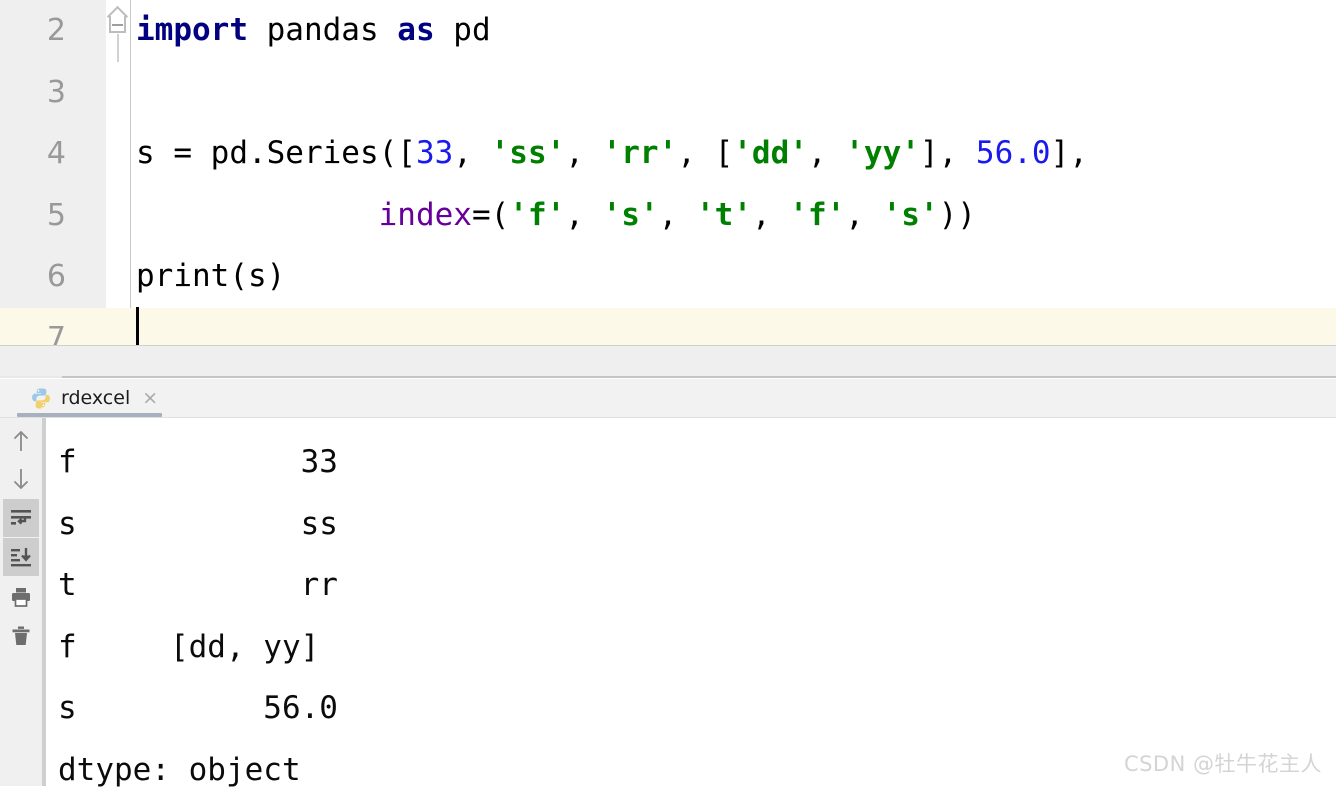 The image size is (1336, 801). What do you see at coordinates (668, 327) in the screenshot?
I see `code-line: 7` at bounding box center [668, 327].